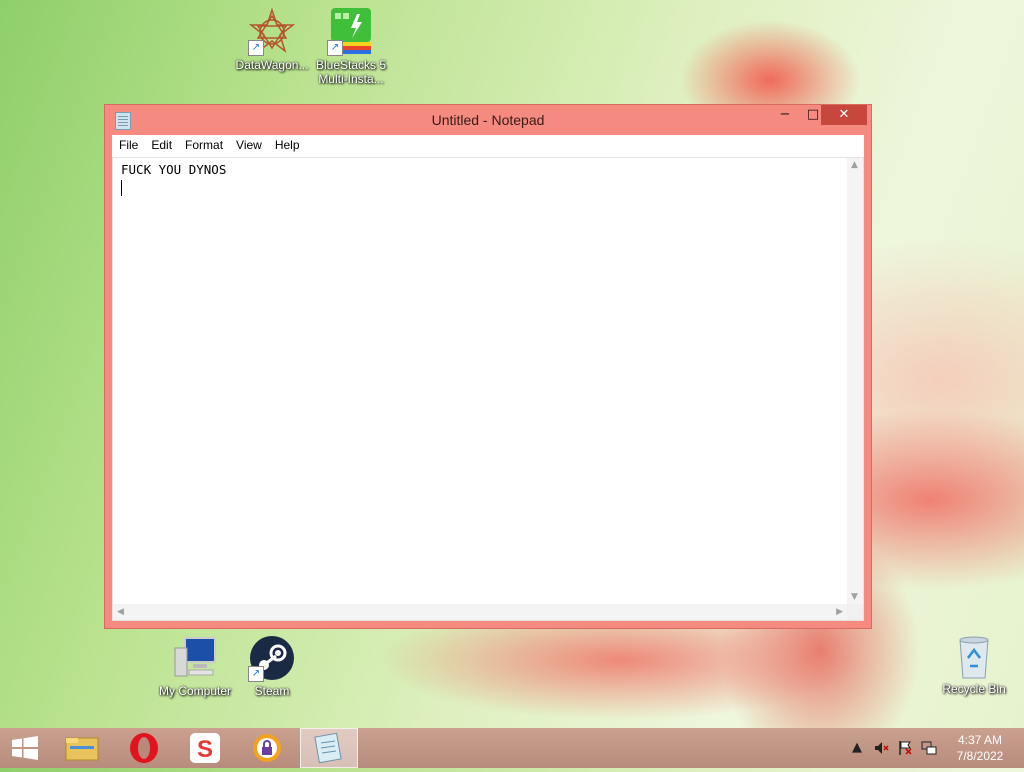 The width and height of the screenshot is (1024, 772). Describe the element at coordinates (272, 658) in the screenshot. I see `steam-icon: ↗` at that location.